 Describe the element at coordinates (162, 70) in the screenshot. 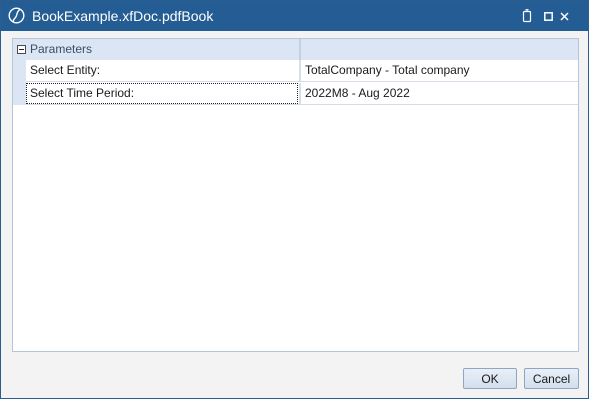

I see `parameter-label: Select Entity:` at that location.